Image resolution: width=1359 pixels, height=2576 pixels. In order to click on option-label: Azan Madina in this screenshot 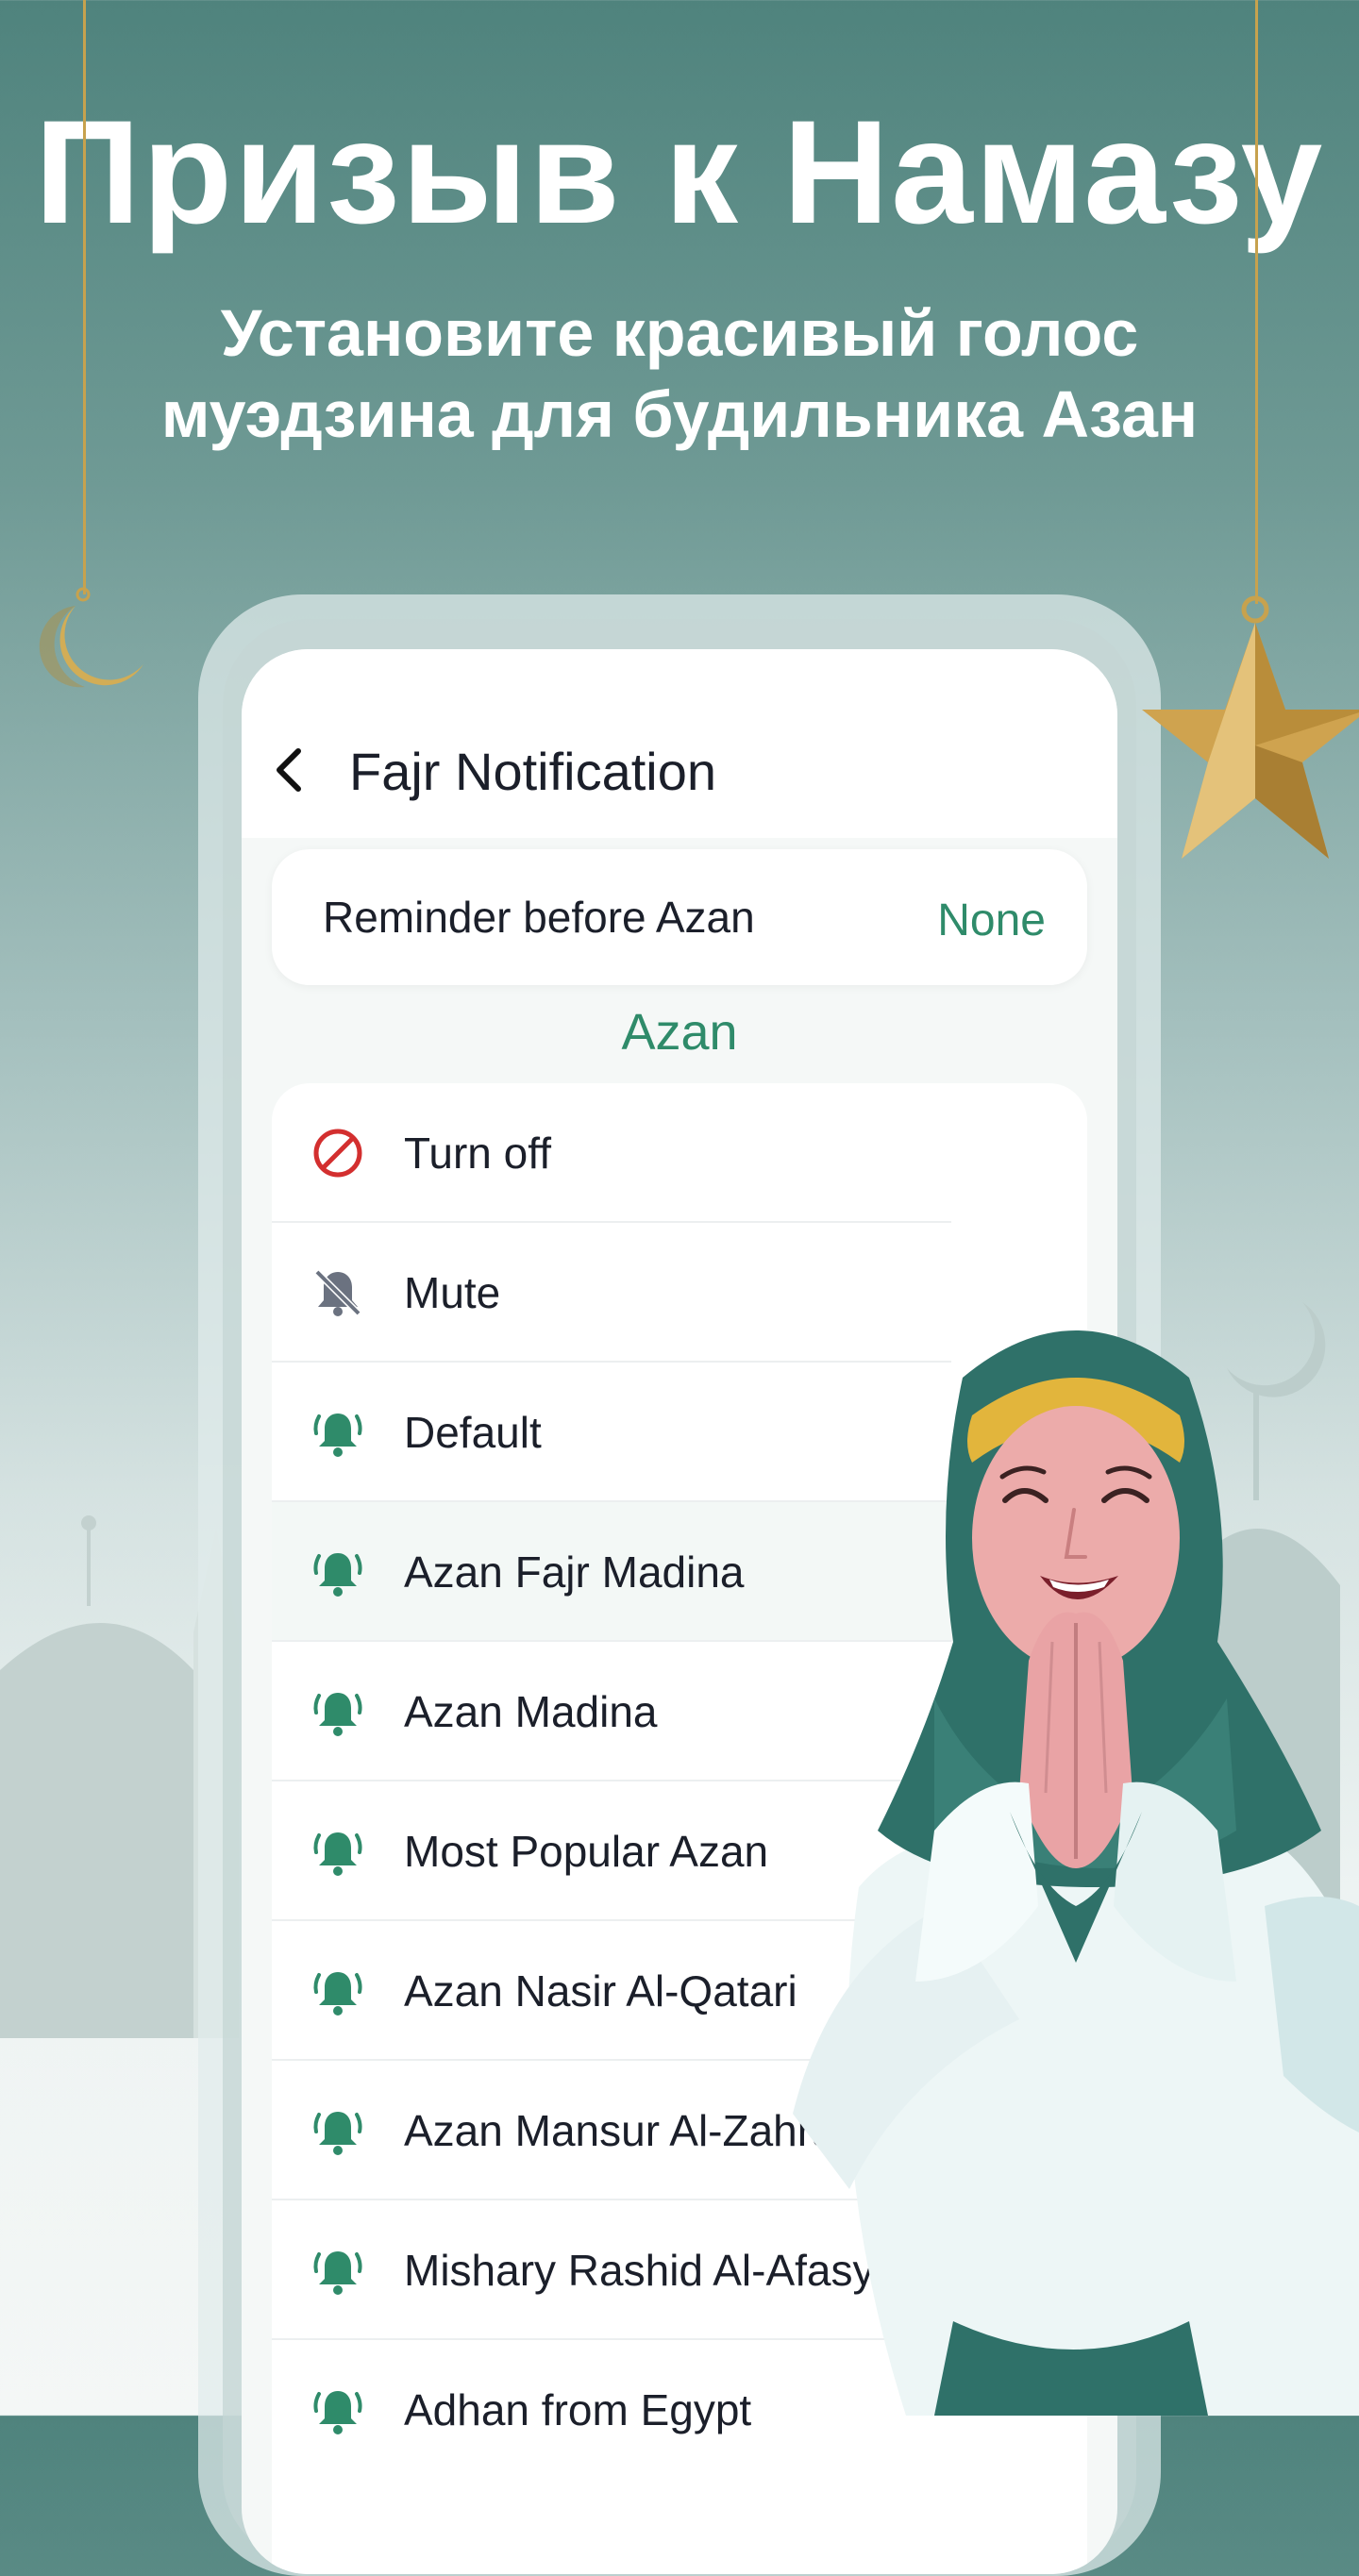, I will do `click(531, 1711)`.